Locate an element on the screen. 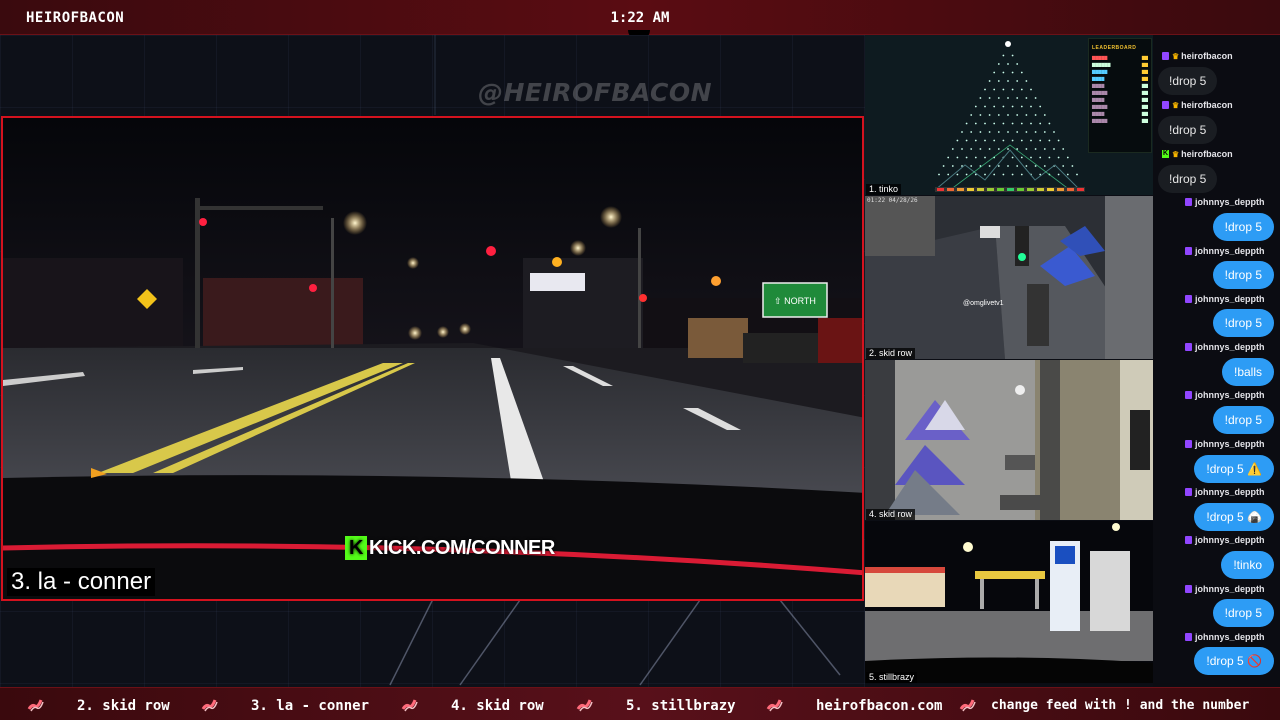  main-feed-label: 3. la - conner is located at coordinates (81, 582).